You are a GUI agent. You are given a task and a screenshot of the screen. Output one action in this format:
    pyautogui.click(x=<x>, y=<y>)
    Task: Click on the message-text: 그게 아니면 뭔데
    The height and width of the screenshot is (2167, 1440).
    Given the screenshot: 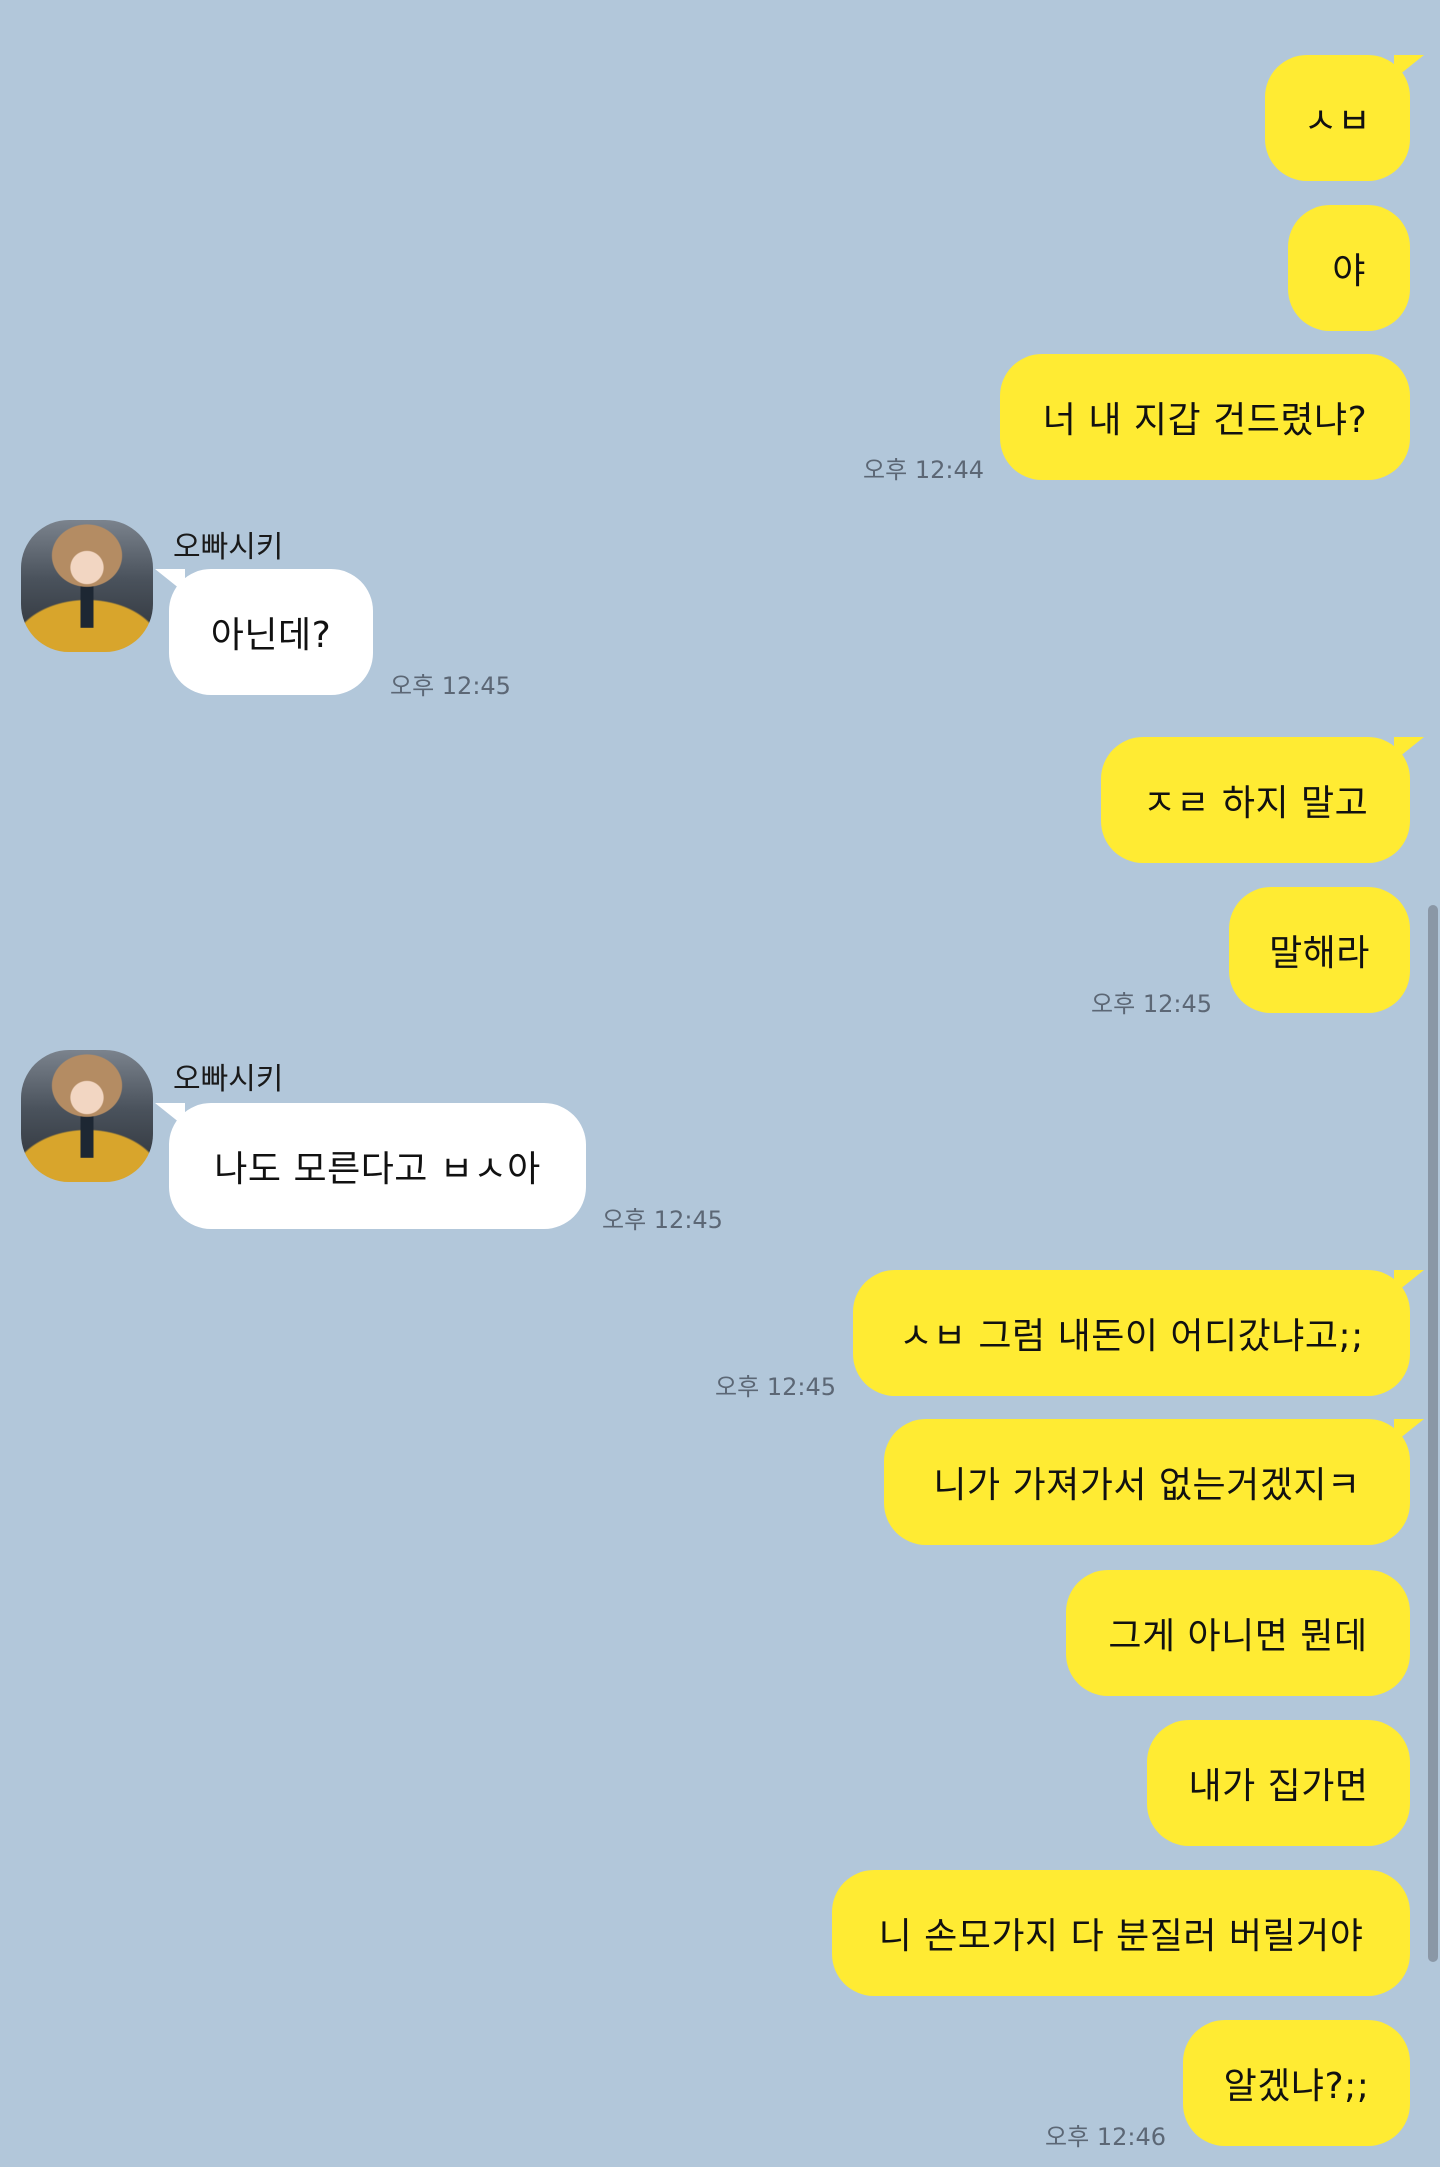 What is the action you would take?
    pyautogui.click(x=1238, y=1636)
    